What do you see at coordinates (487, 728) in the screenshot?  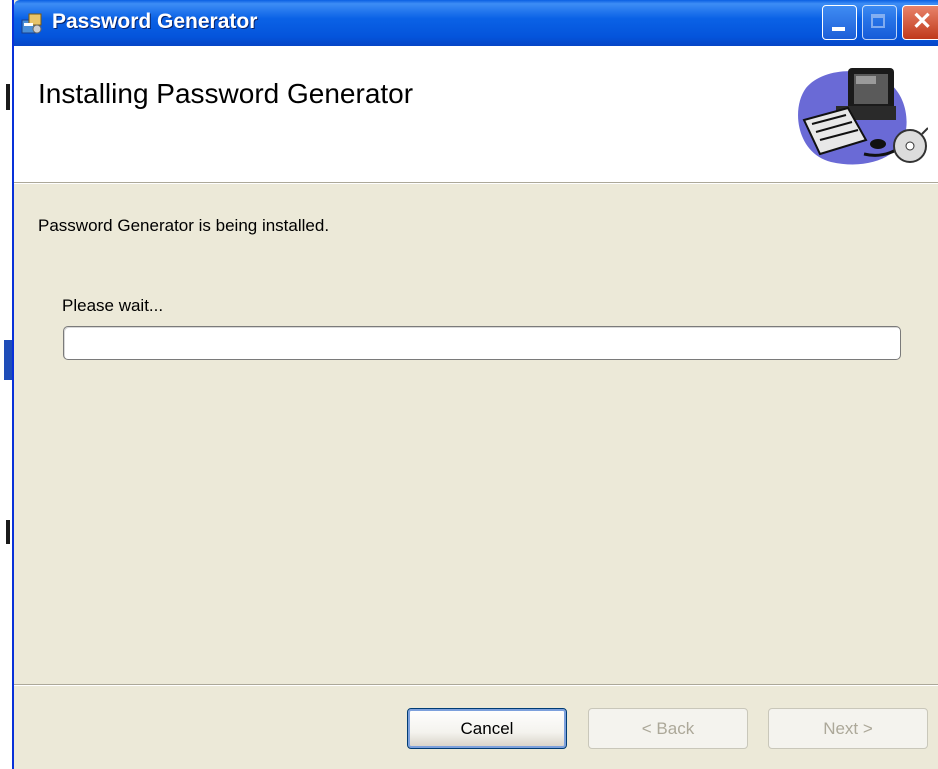 I see `cancel-button: Cancel` at bounding box center [487, 728].